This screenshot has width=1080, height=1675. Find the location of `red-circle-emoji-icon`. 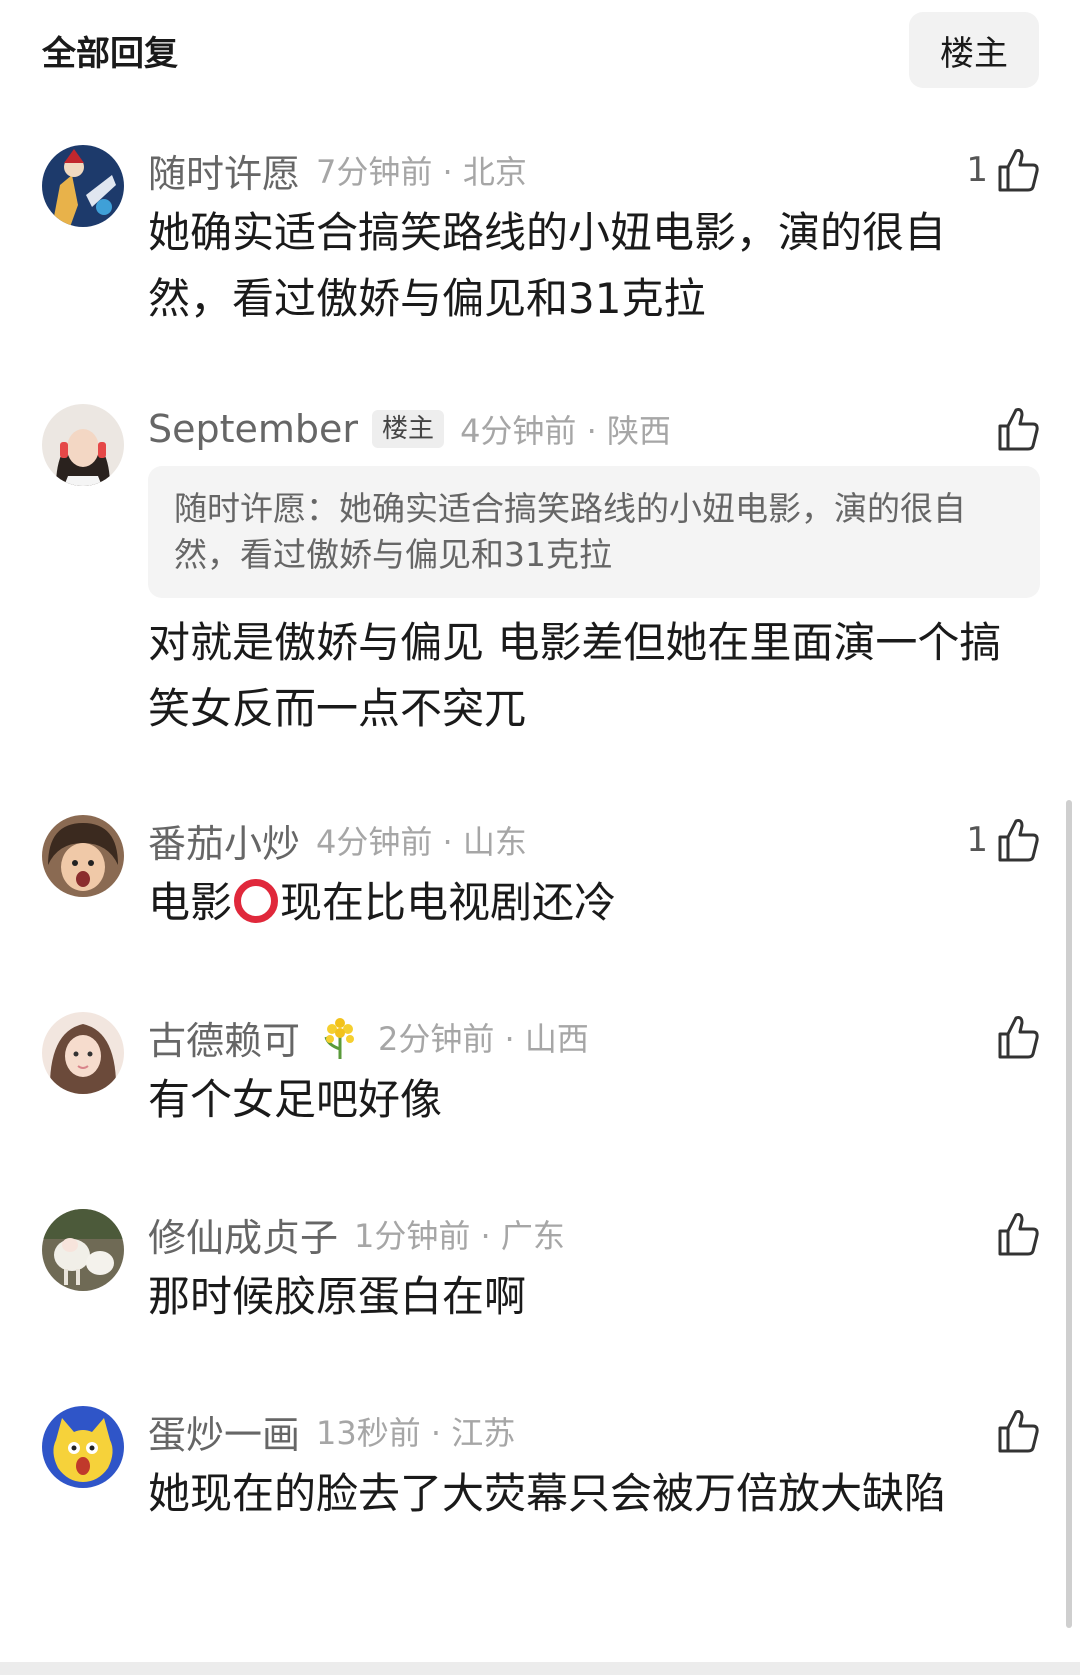

red-circle-emoji-icon is located at coordinates (256, 901).